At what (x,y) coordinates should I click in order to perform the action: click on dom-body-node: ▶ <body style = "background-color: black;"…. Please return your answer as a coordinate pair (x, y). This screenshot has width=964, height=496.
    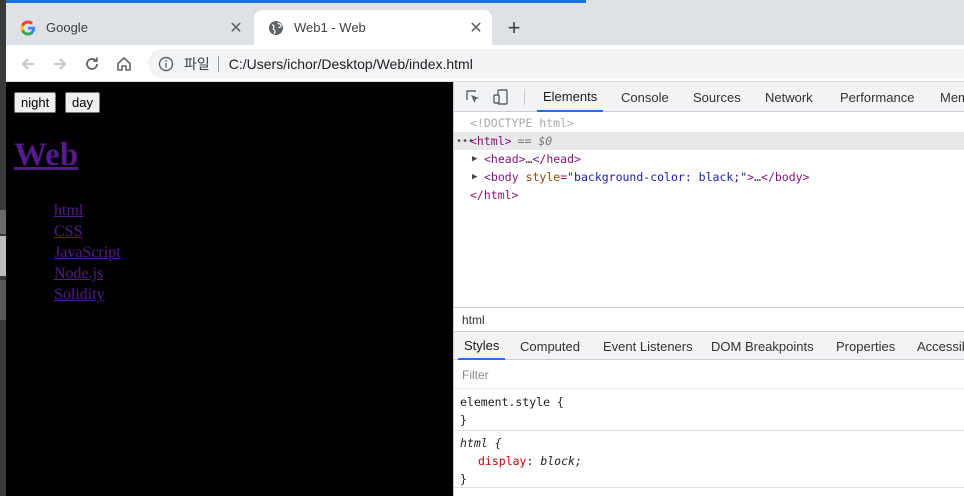
    Looking at the image, I should click on (709, 177).